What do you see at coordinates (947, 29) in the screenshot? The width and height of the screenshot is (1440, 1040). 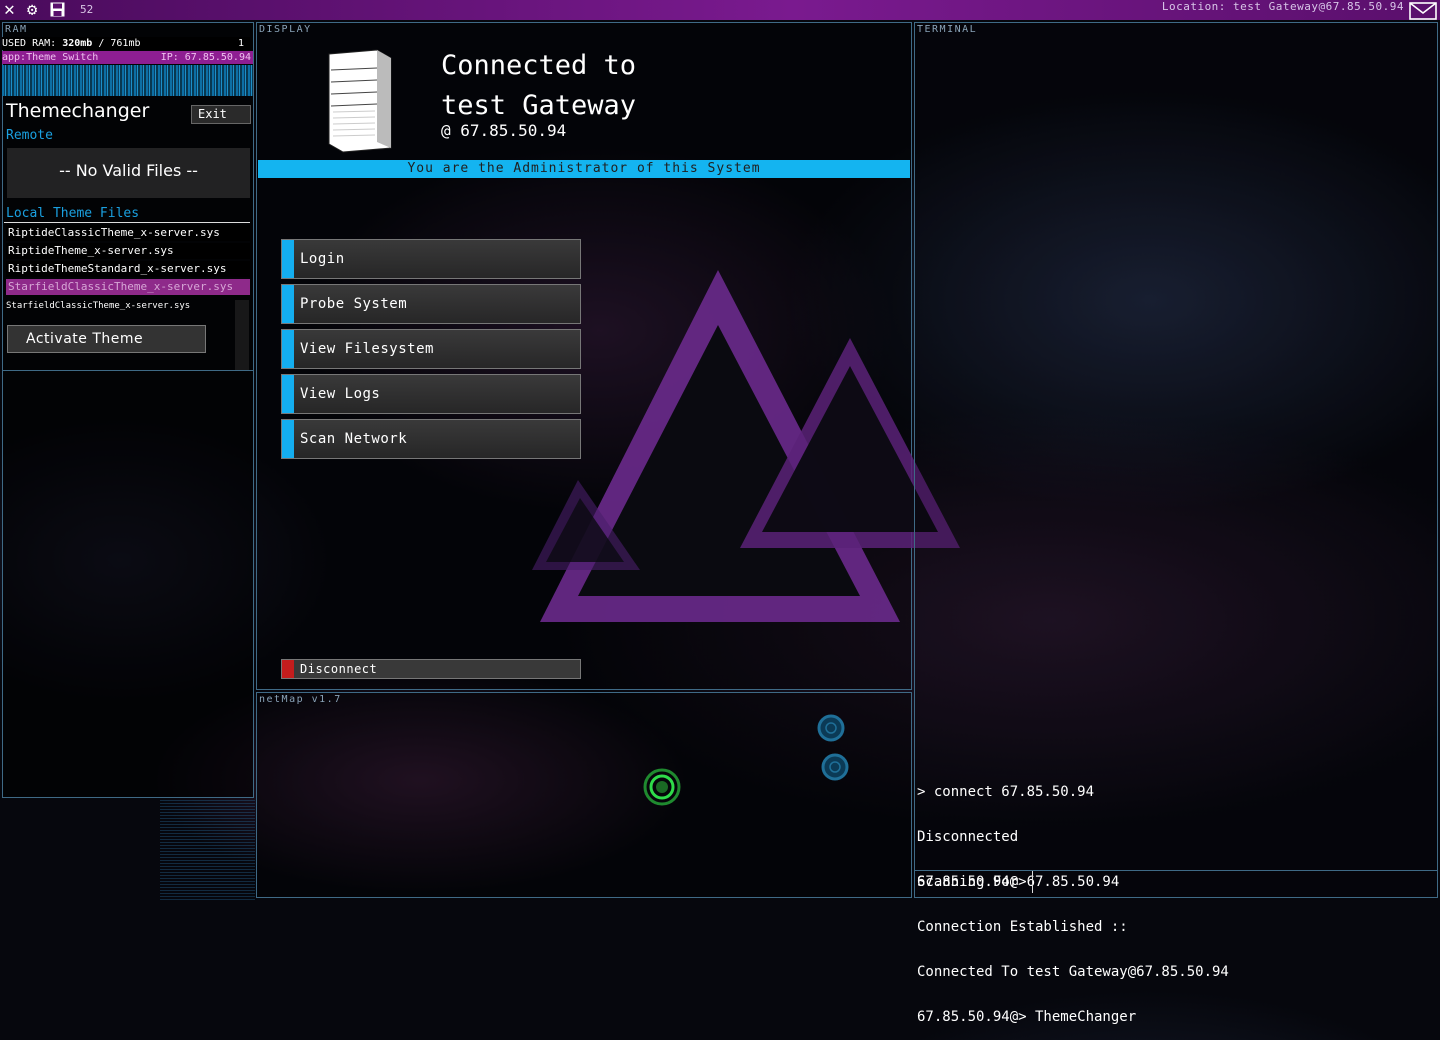 I see `terminal-panel-label: TERMINAL` at bounding box center [947, 29].